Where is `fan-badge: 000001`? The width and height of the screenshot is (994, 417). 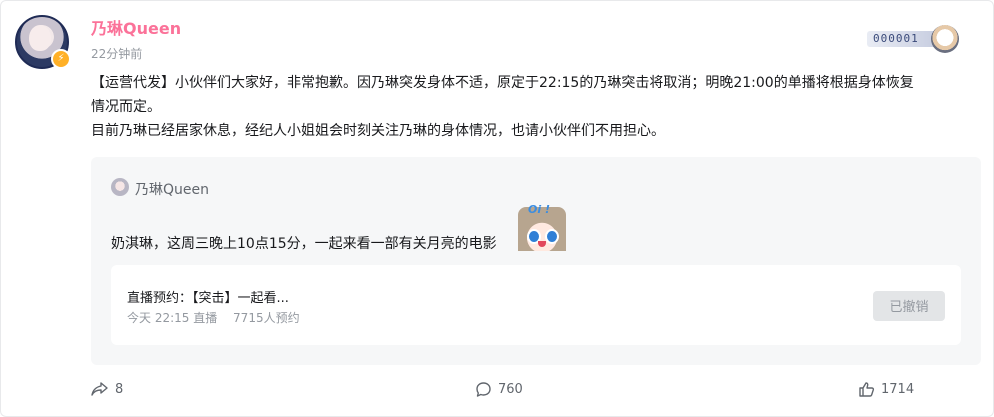
fan-badge: 000001 is located at coordinates (915, 39).